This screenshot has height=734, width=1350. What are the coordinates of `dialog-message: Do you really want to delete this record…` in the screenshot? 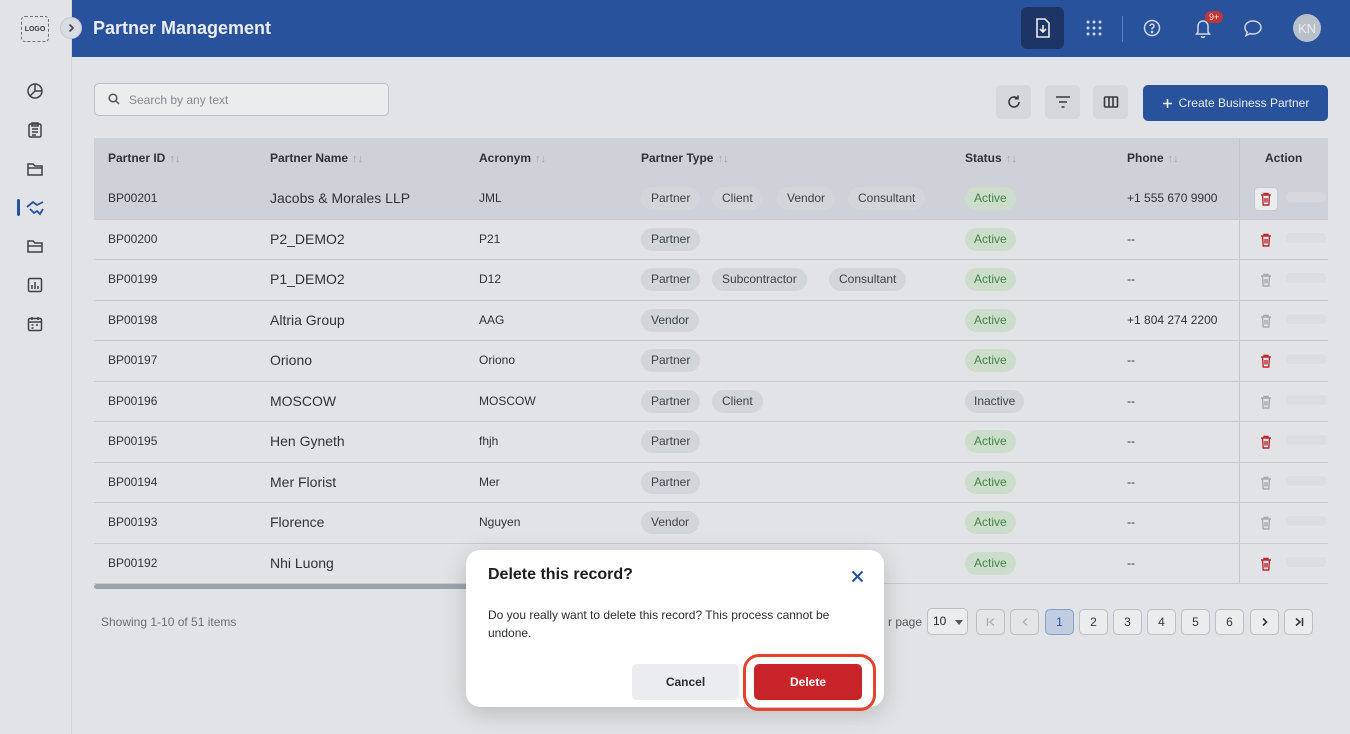 It's located at (659, 624).